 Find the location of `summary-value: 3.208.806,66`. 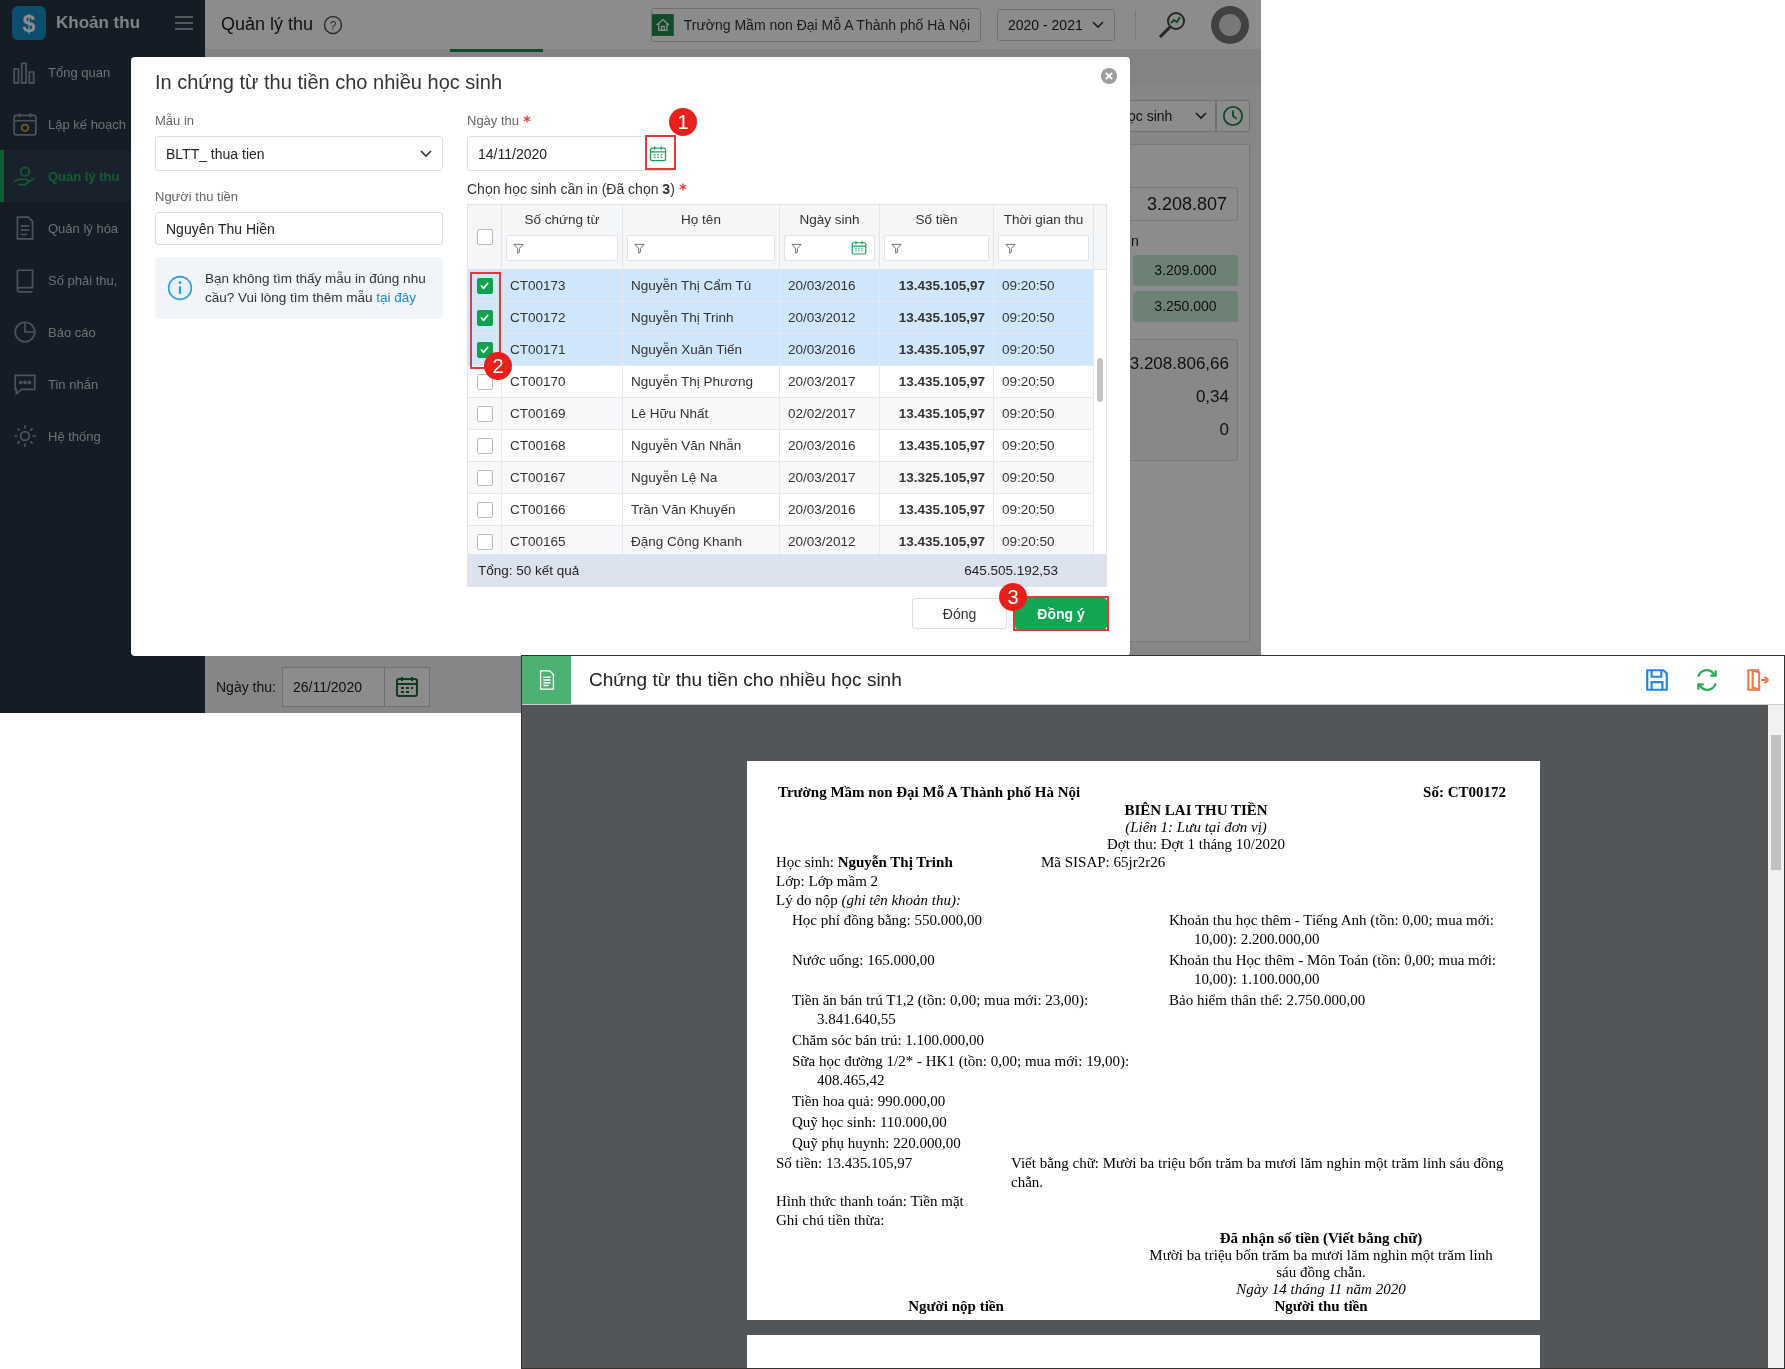

summary-value: 3.208.806,66 is located at coordinates (1179, 364).